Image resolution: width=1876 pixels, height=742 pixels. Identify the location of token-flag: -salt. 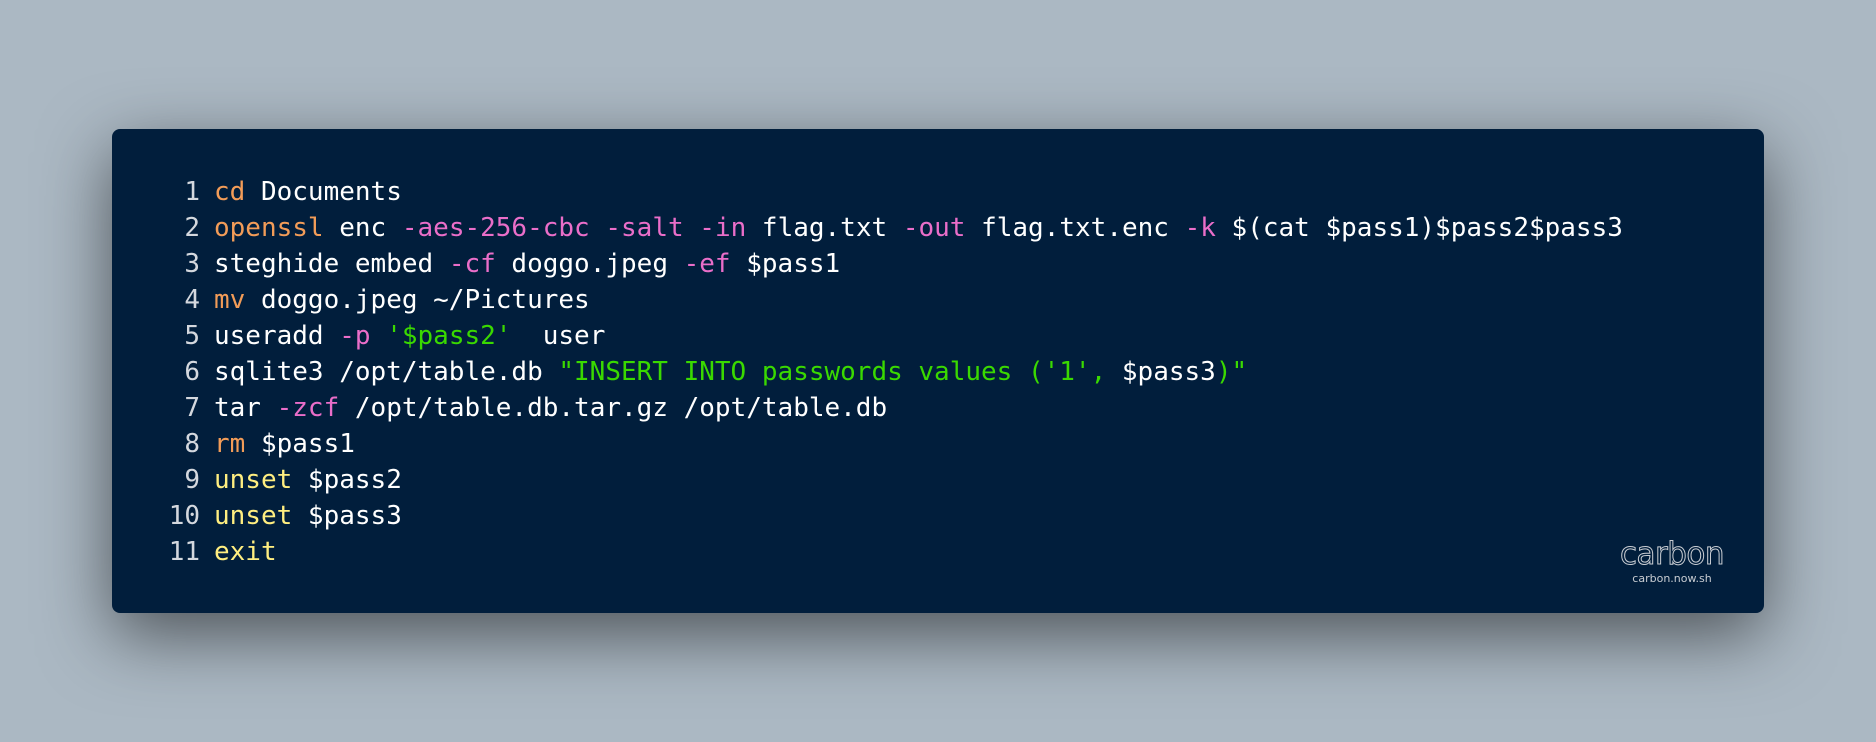
(644, 228).